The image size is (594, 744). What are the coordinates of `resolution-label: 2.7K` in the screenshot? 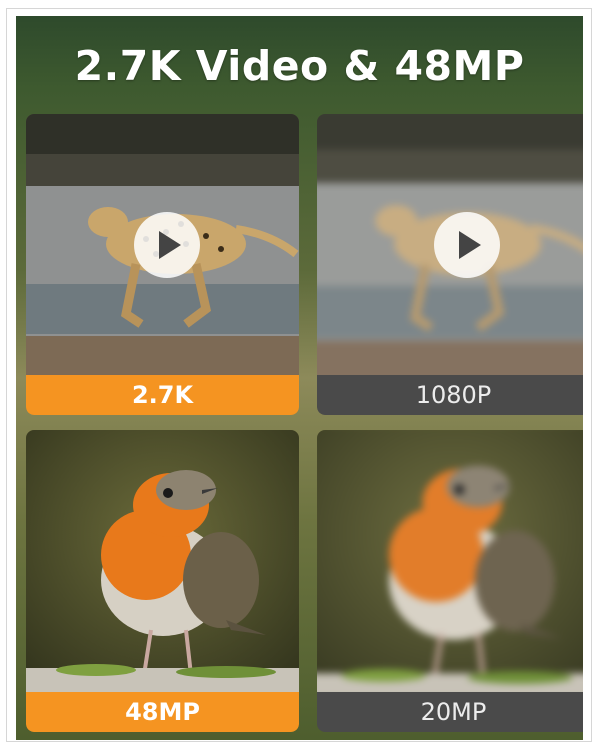 It's located at (162, 395).